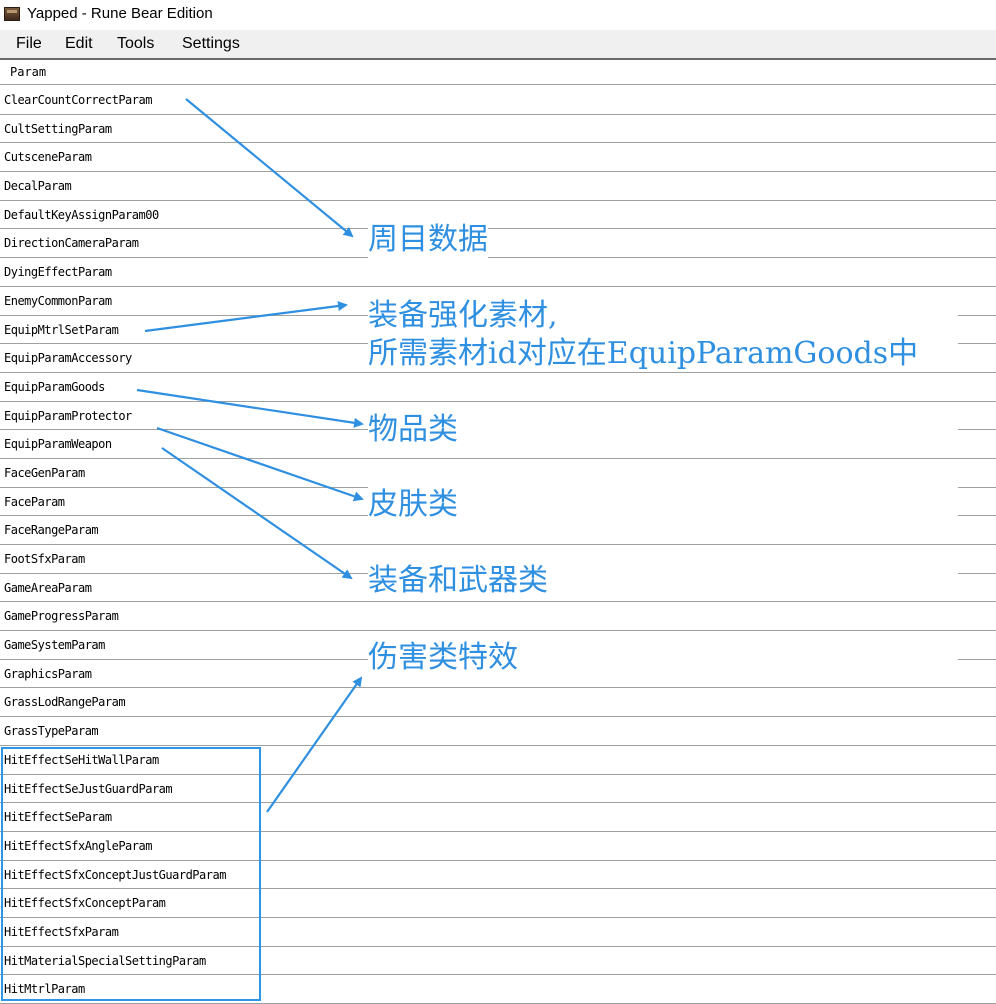 The image size is (996, 1004). What do you see at coordinates (44, 472) in the screenshot?
I see `param-name-cell: FaceGenParam` at bounding box center [44, 472].